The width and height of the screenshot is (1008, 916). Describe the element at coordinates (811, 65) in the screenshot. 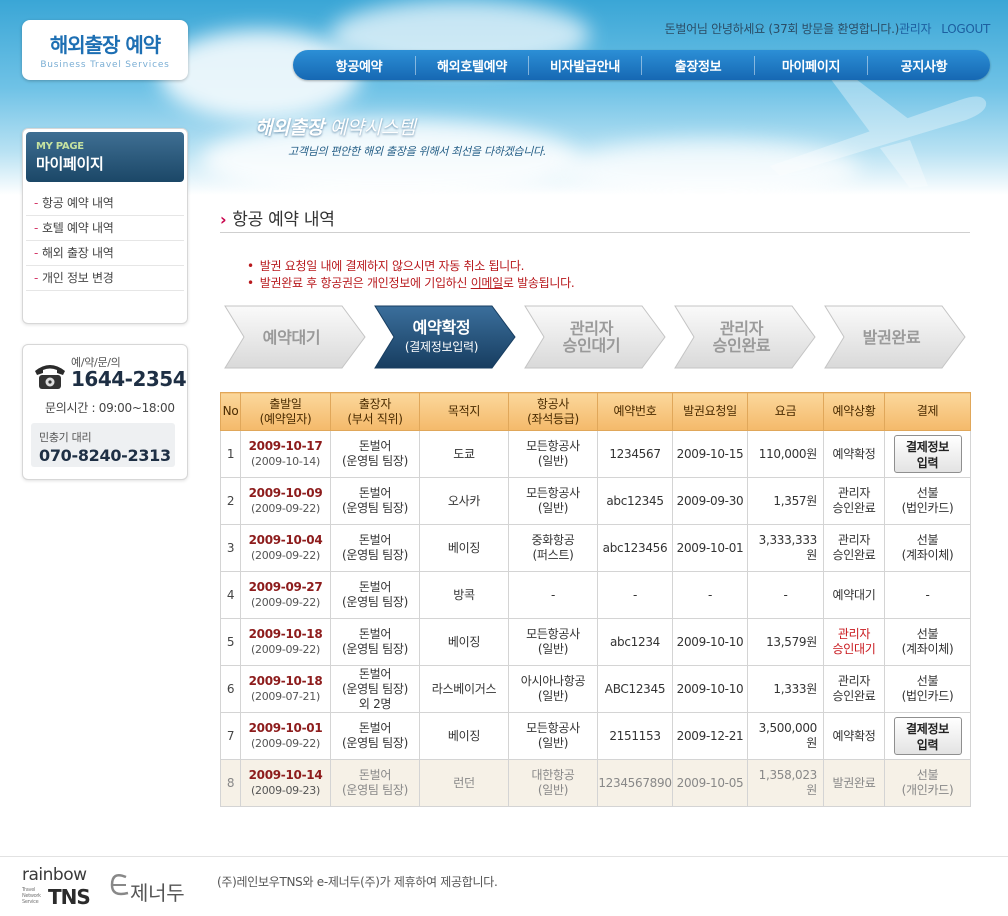

I see `nav-item-mypage: 마이페이지` at that location.